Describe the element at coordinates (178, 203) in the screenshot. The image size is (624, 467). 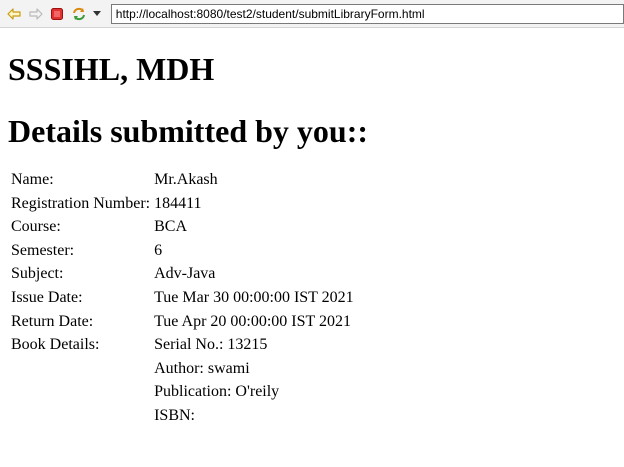
I see `field-value-registration: 184411` at that location.